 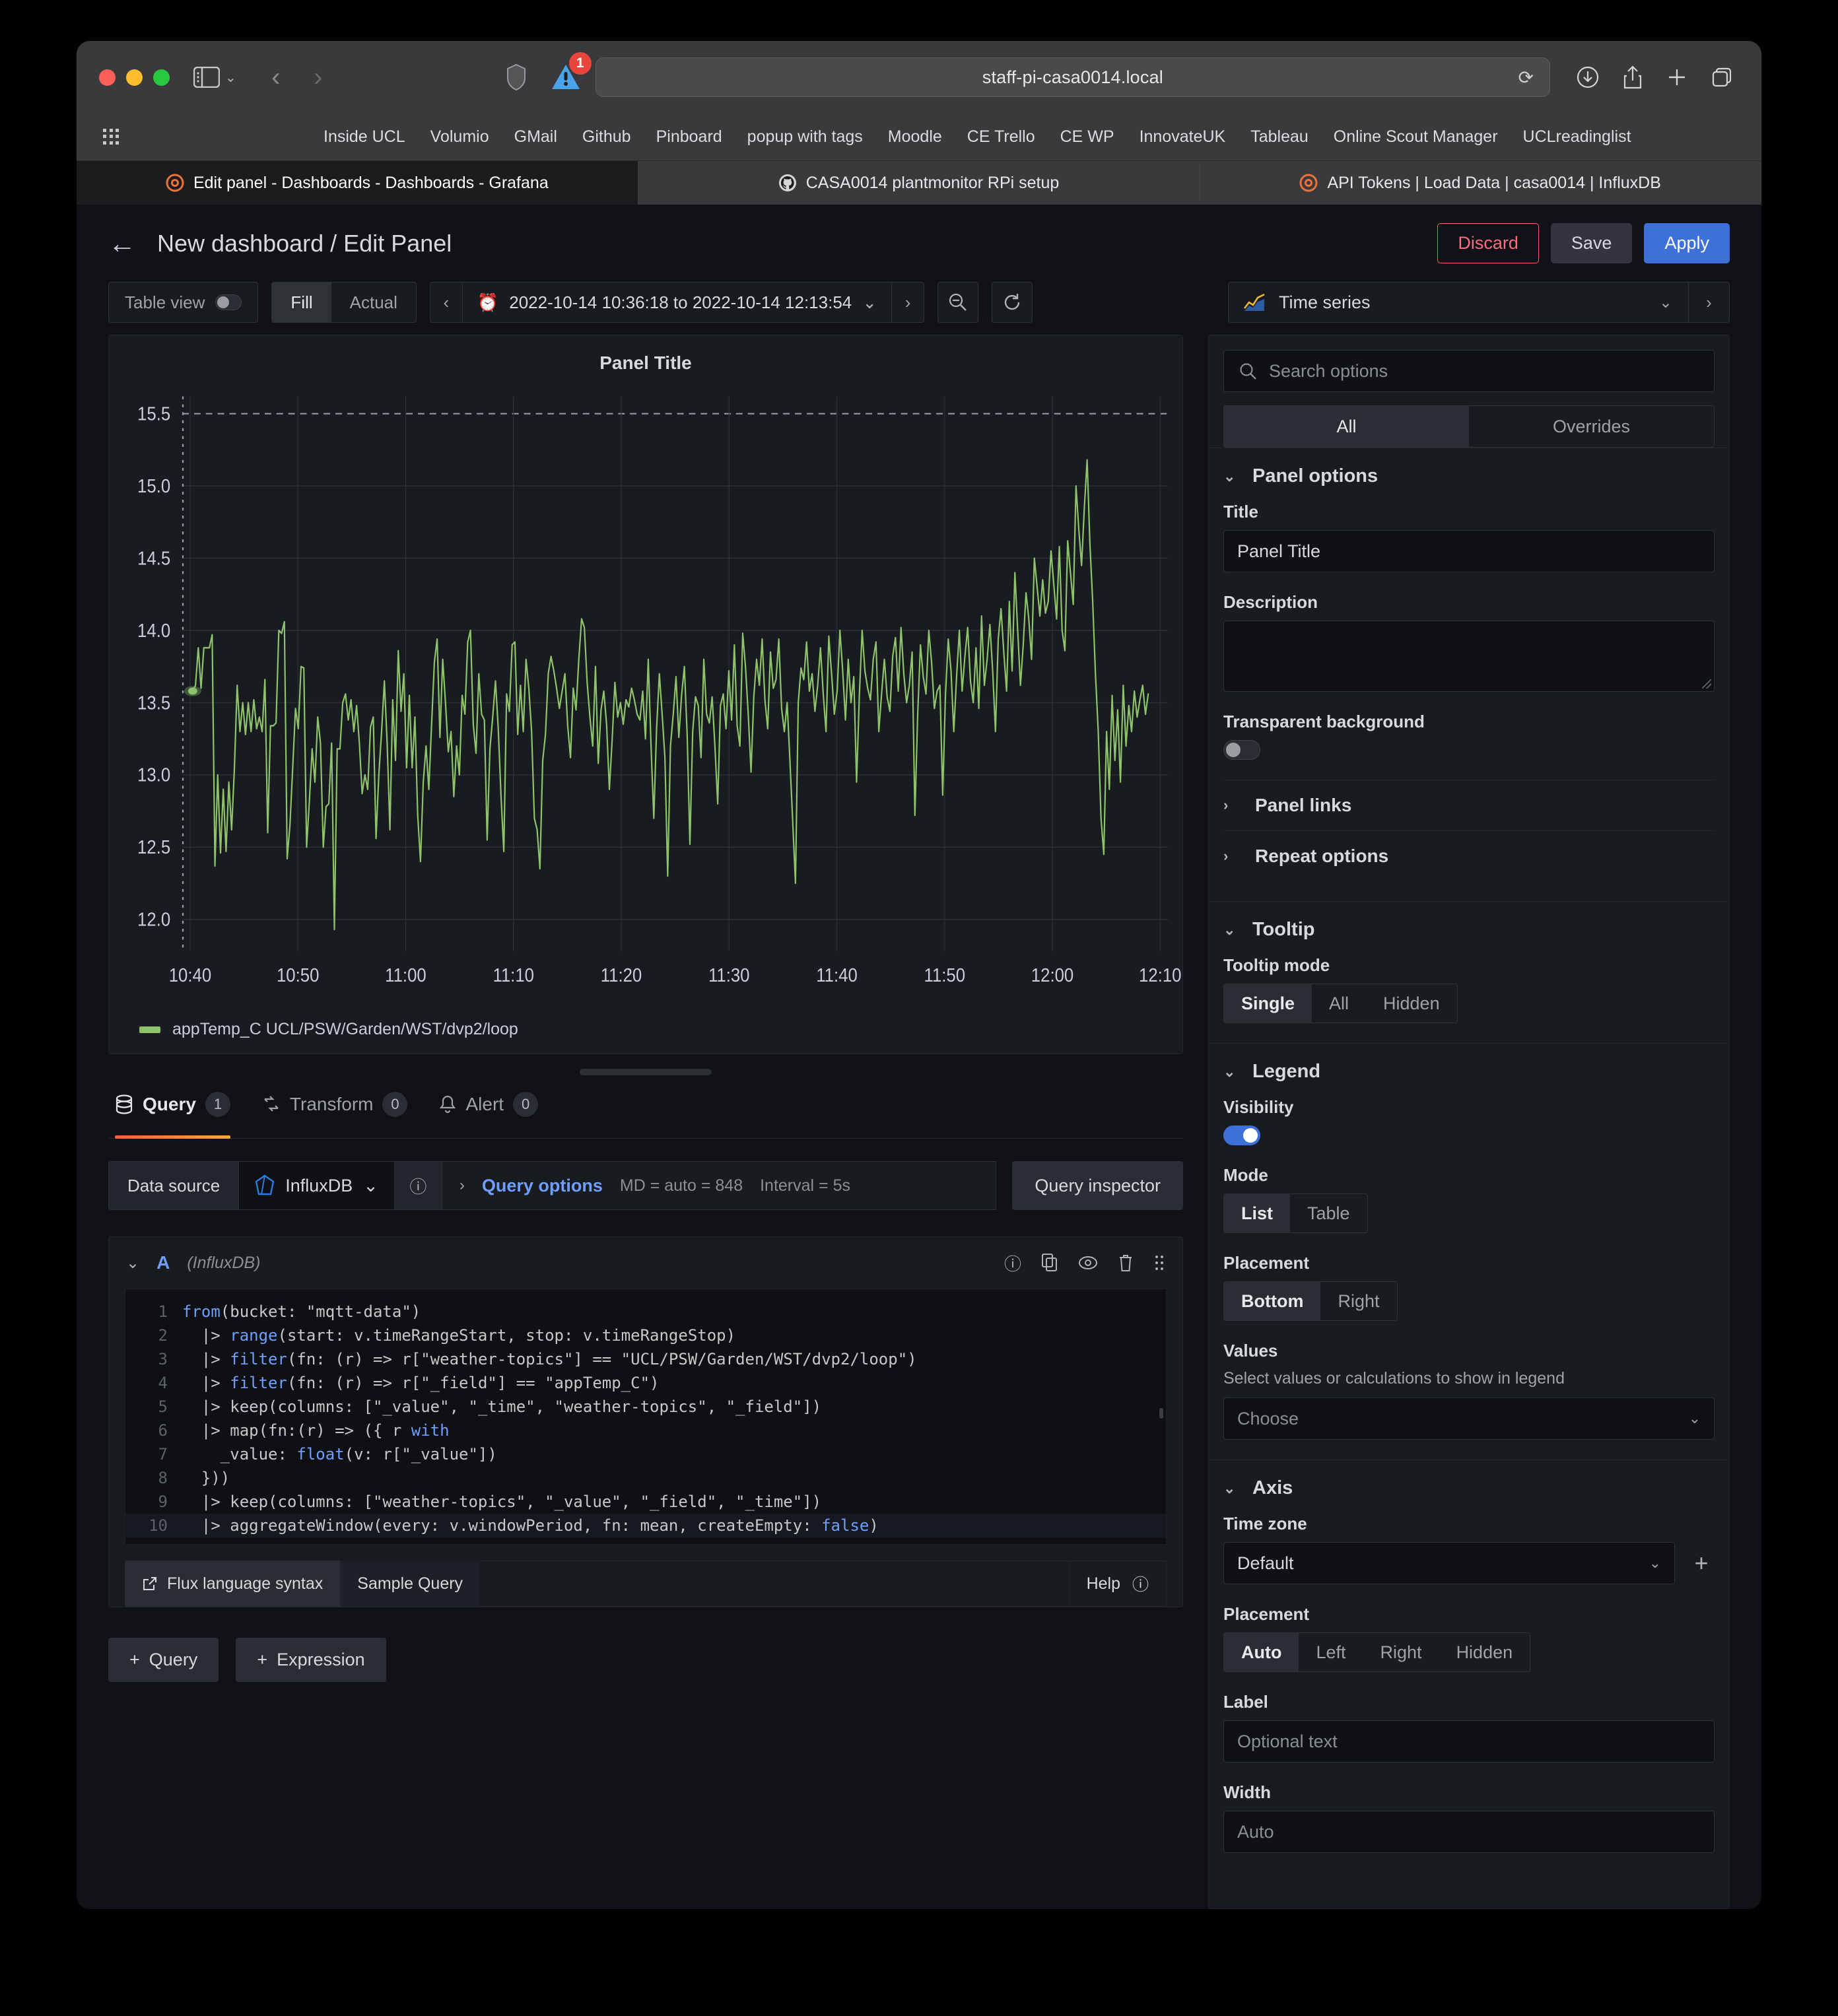 I want to click on search-options-input: Search options, so click(x=1469, y=371).